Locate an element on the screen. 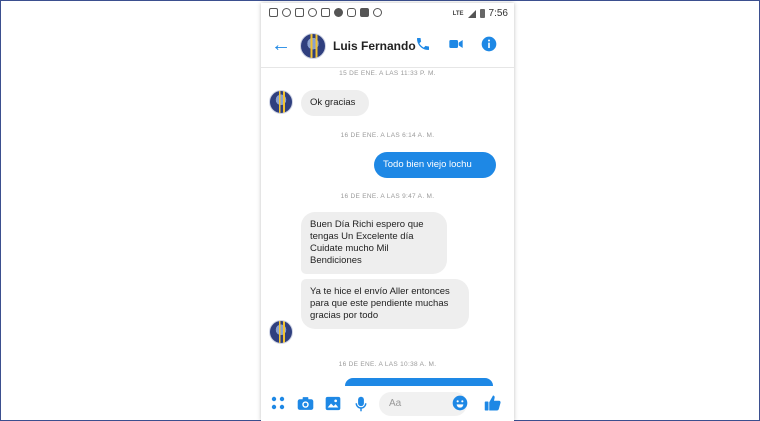 This screenshot has width=760, height=421. timestamp: 16 DE ENE. A LAS 6:14 A. M. is located at coordinates (387, 135).